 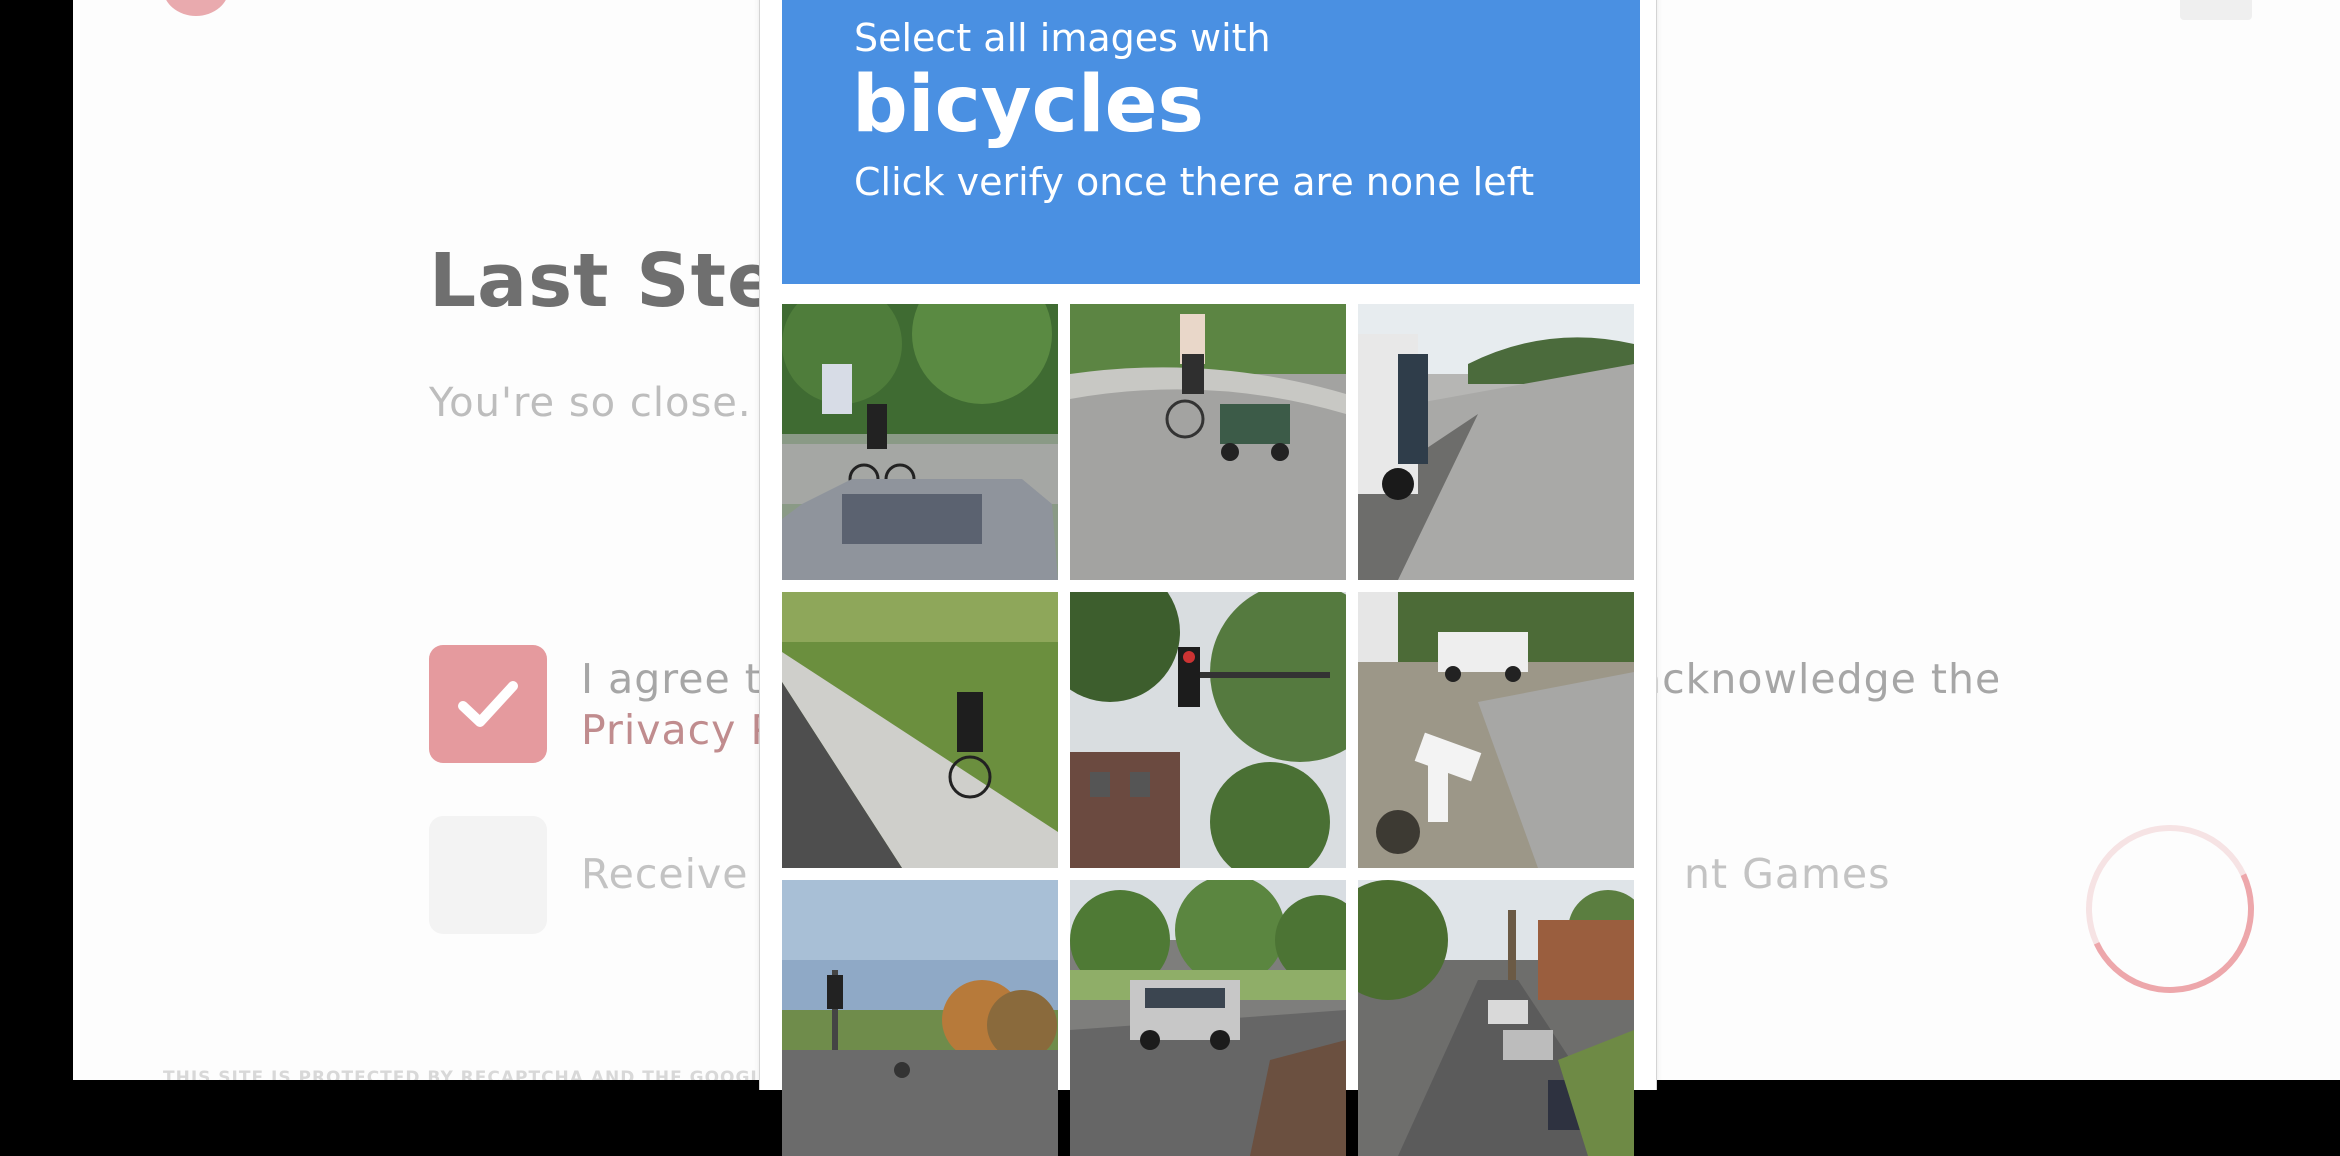 What do you see at coordinates (1028, 105) in the screenshot?
I see `challenge-target: bicycles` at bounding box center [1028, 105].